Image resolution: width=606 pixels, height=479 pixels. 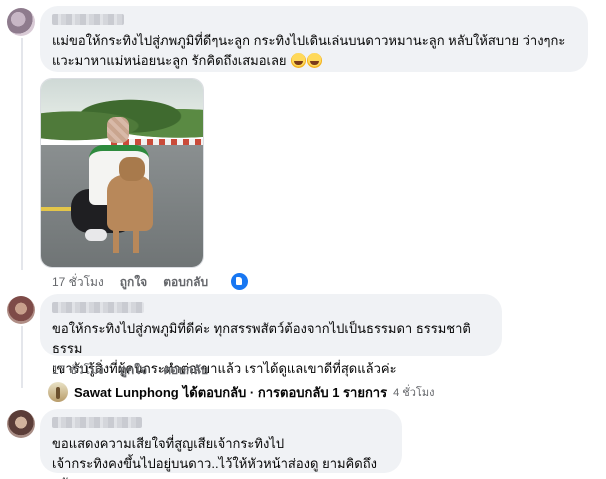 What do you see at coordinates (130, 203) in the screenshot?
I see `dog` at bounding box center [130, 203].